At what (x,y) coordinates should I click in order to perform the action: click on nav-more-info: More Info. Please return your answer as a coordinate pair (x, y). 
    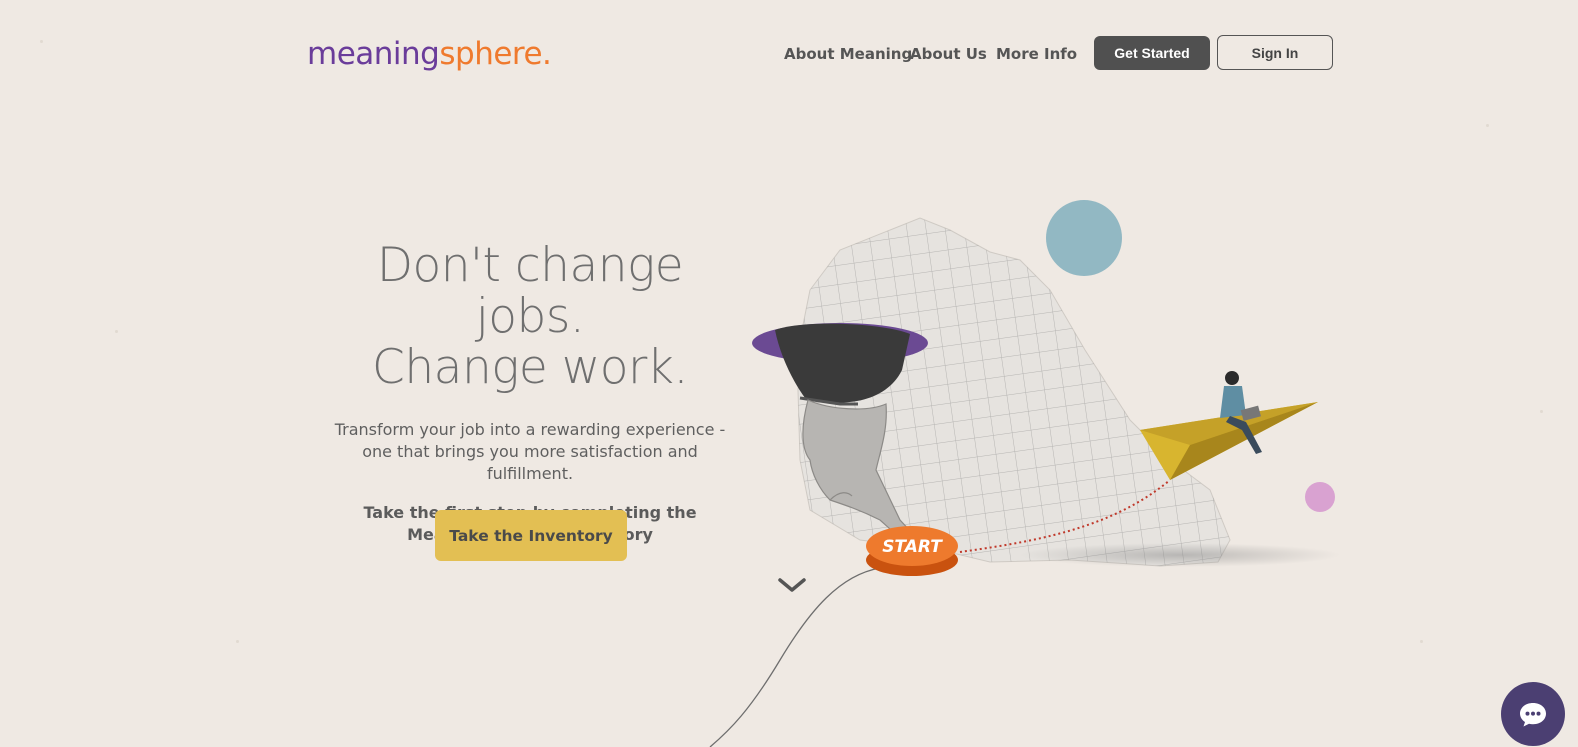
    Looking at the image, I should click on (1036, 54).